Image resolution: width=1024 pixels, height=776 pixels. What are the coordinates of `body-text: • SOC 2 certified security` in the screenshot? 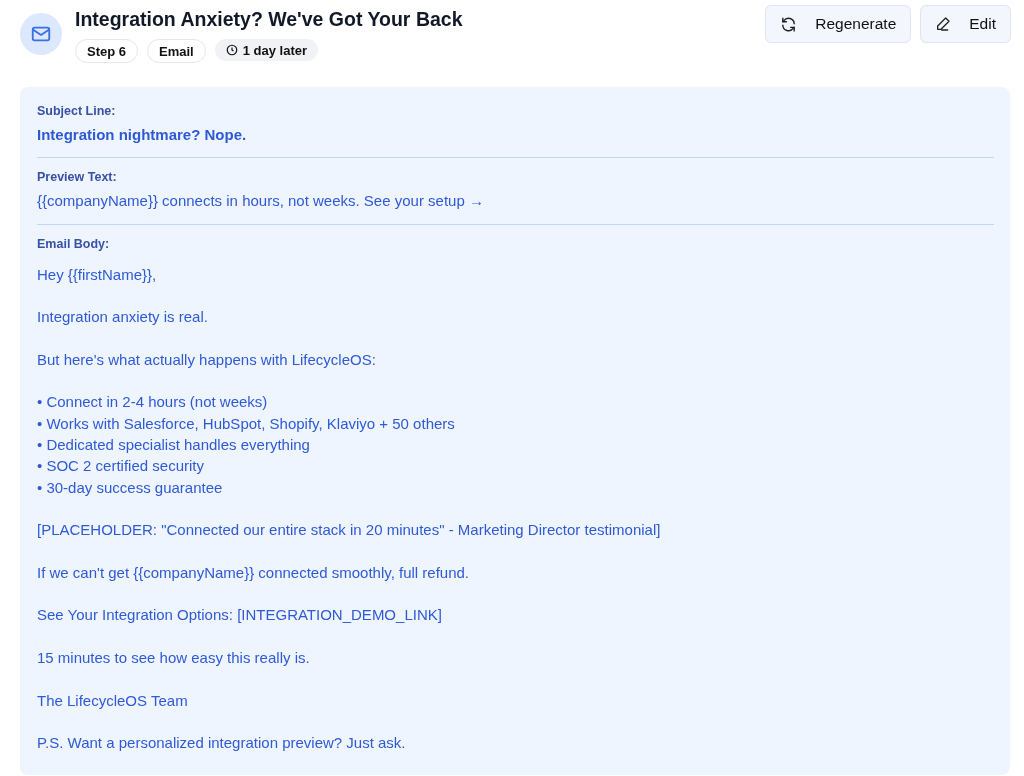 It's located at (121, 466).